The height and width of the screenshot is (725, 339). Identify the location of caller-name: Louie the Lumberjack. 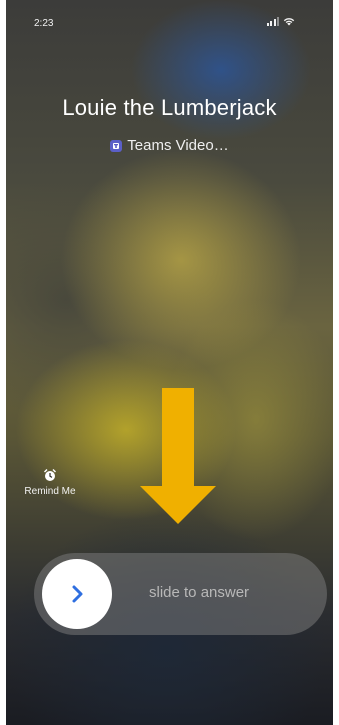
(169, 107).